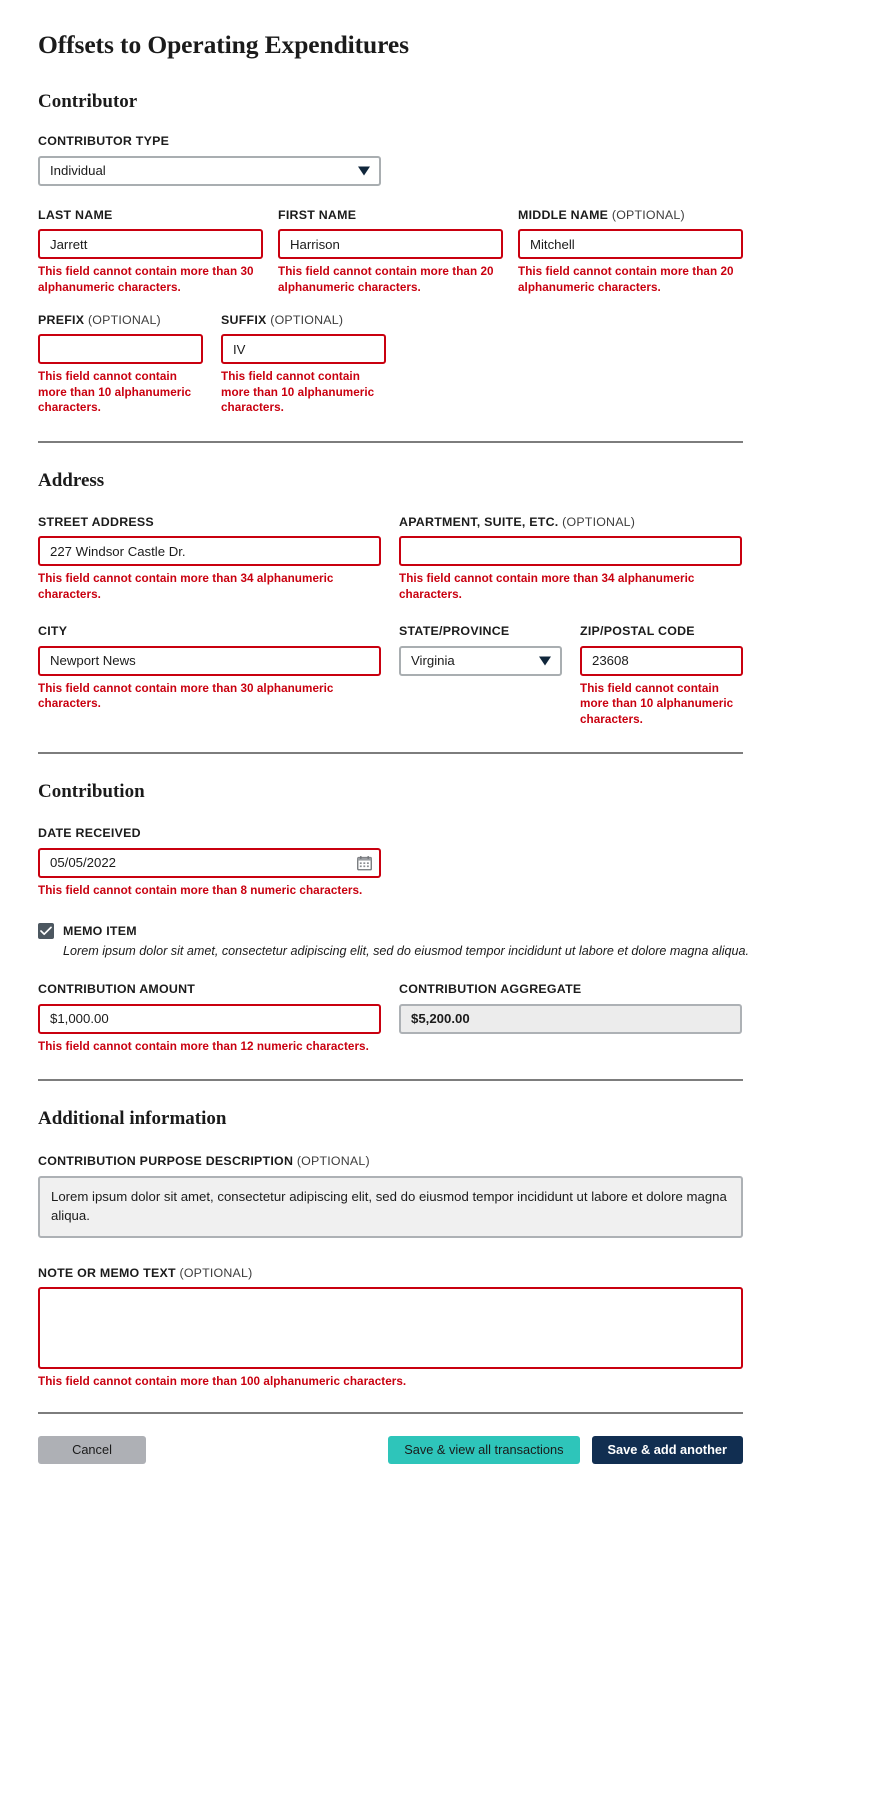 This screenshot has width=885, height=1808. Describe the element at coordinates (390, 244) in the screenshot. I see `first-name-input` at that location.